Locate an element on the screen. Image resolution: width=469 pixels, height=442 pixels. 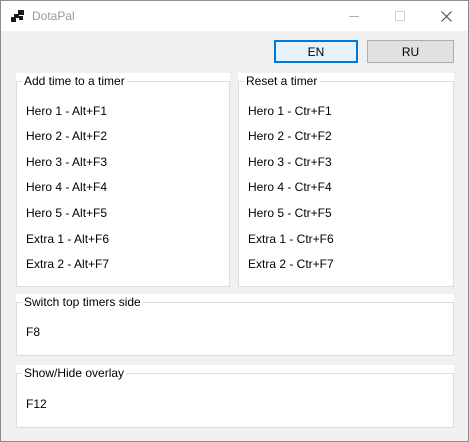
close-icon is located at coordinates (446, 16).